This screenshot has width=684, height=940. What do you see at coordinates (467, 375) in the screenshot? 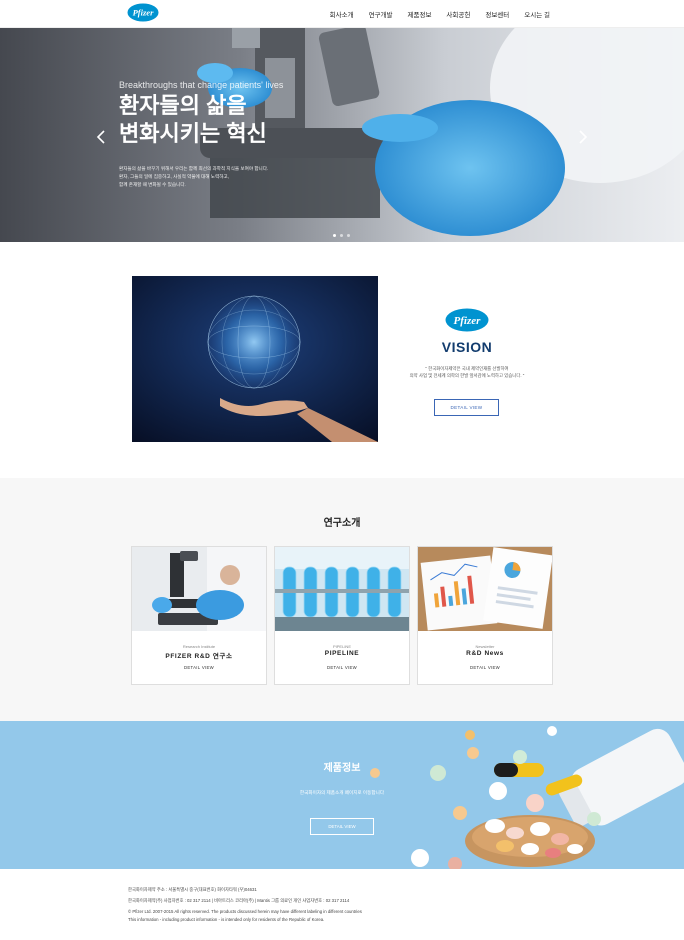
I see `vision-desc-line2: 의약 사업 및 전세계 의학의 한발 앞서감에 노력하고 있습니다. "` at bounding box center [467, 375].